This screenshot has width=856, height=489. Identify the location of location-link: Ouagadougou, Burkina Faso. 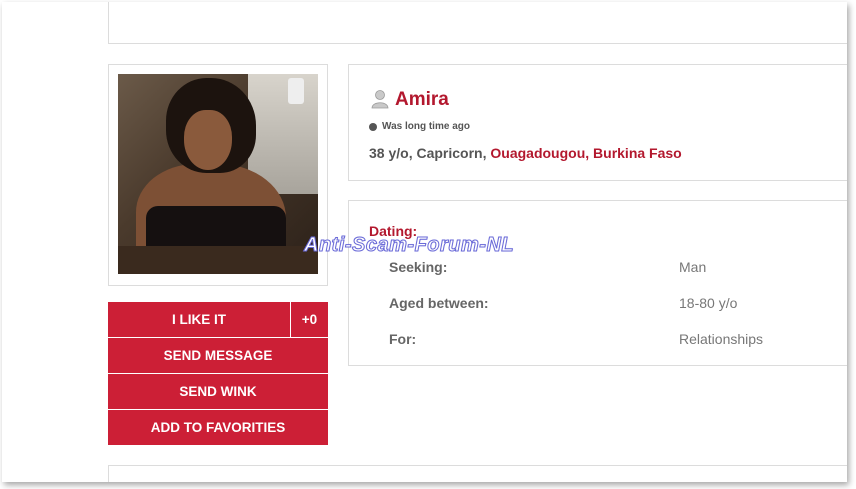
(585, 153).